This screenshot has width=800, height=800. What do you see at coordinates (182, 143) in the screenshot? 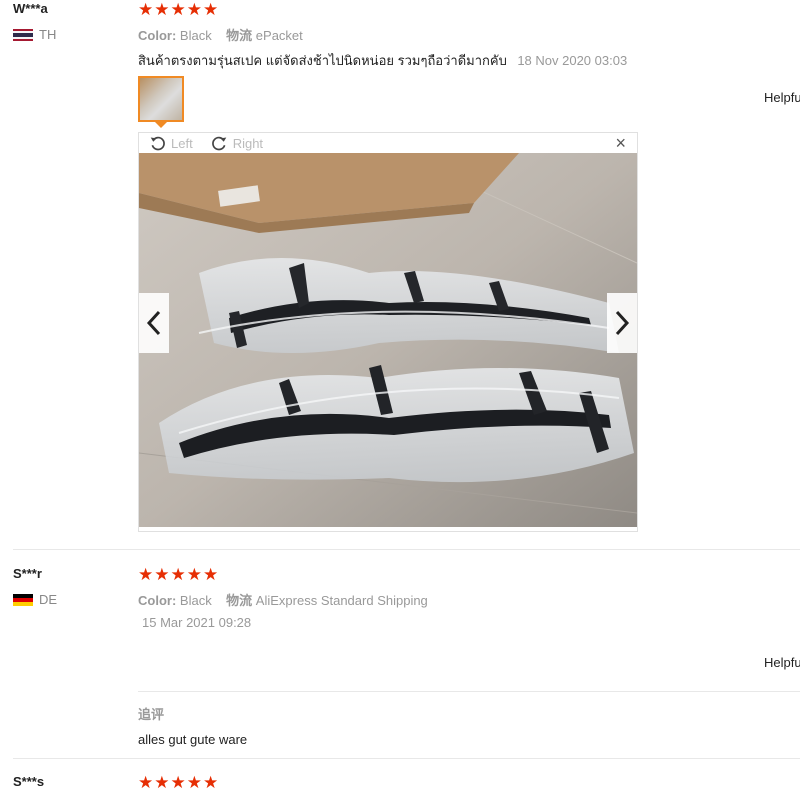
I see `rotate-left-label: Left` at bounding box center [182, 143].